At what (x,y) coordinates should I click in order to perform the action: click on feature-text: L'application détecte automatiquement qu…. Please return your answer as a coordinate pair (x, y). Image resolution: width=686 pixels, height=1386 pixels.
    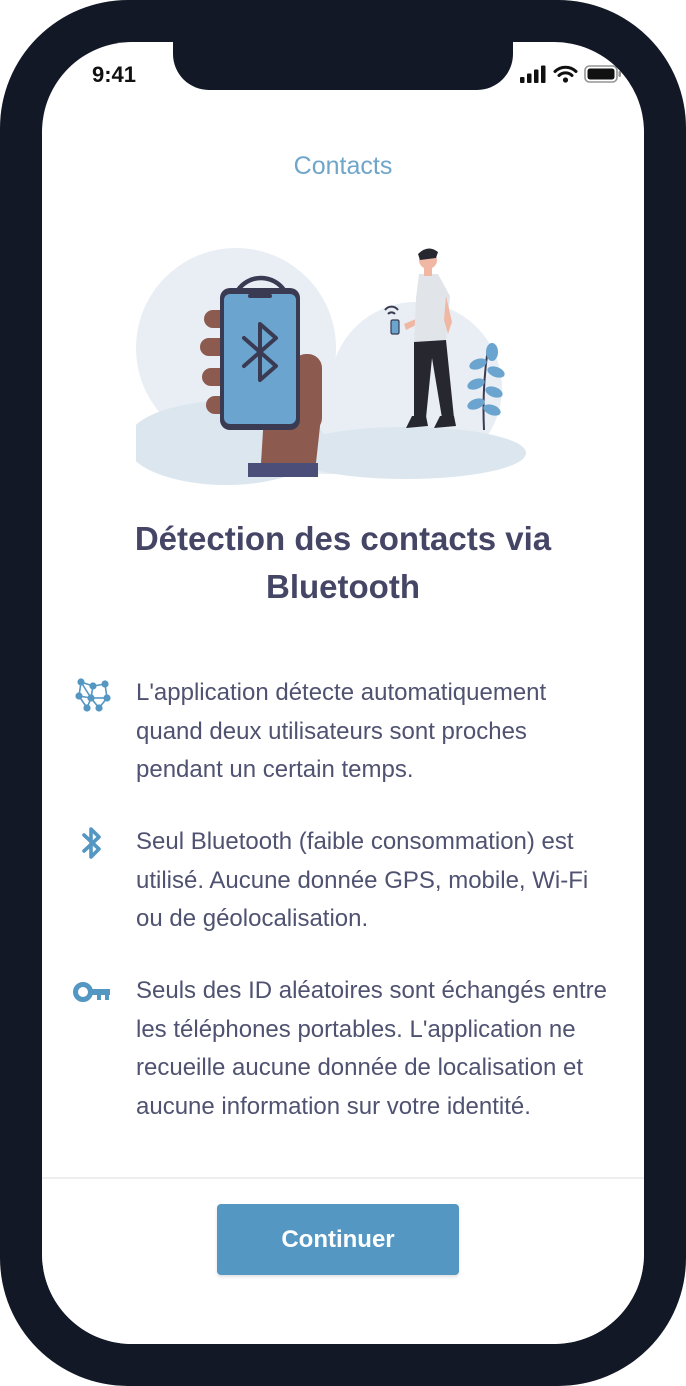
    Looking at the image, I should click on (341, 731).